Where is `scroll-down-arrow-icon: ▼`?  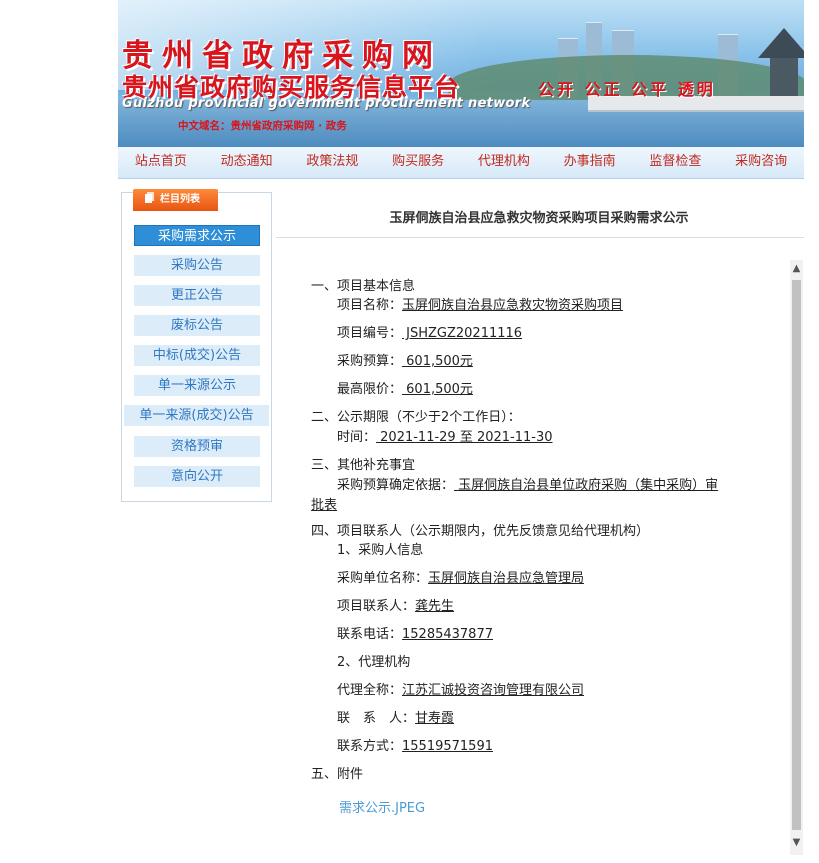 scroll-down-arrow-icon: ▼ is located at coordinates (796, 843).